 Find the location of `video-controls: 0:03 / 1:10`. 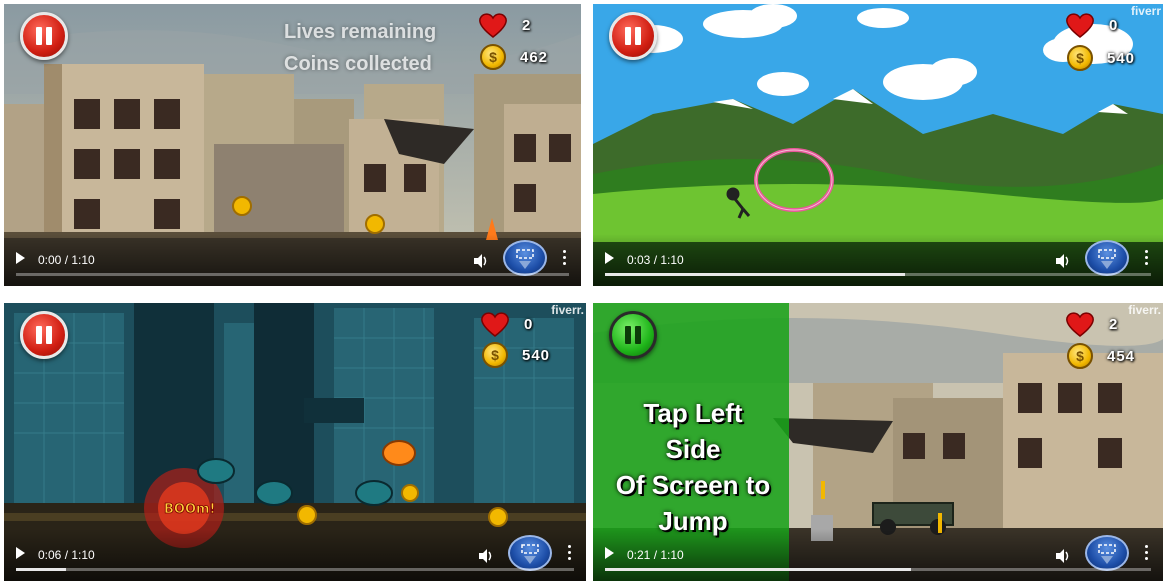

video-controls: 0:03 / 1:10 is located at coordinates (878, 260).